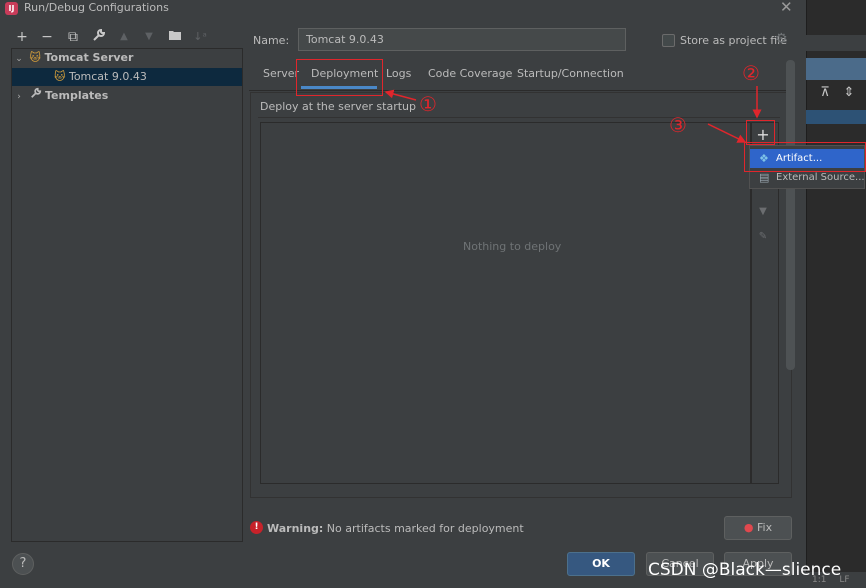 This screenshot has width=866, height=588. Describe the element at coordinates (512, 246) in the screenshot. I see `empty-list-text: Nothing to deploy` at that location.